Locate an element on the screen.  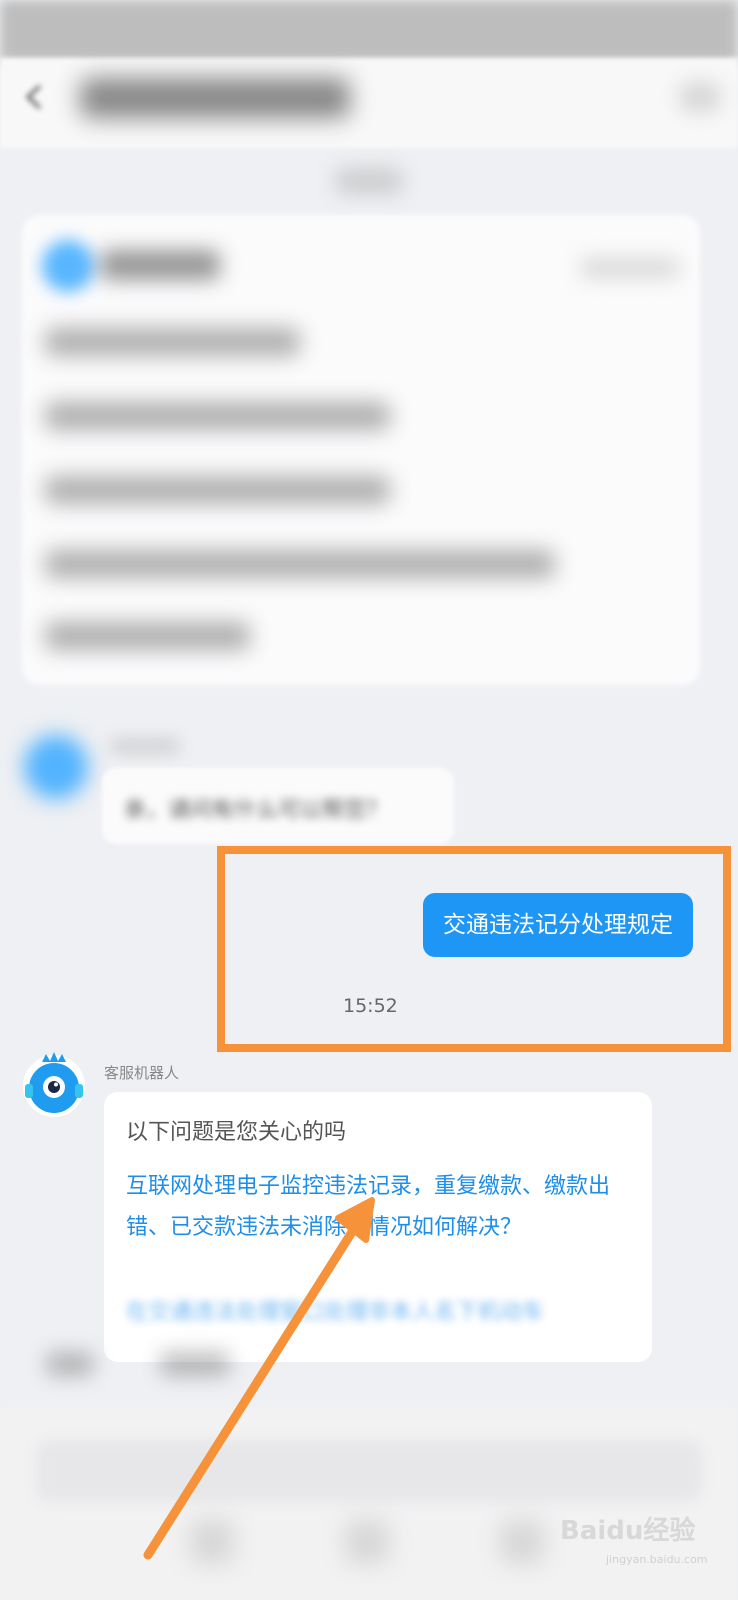
highlight-box is located at coordinates (474, 949).